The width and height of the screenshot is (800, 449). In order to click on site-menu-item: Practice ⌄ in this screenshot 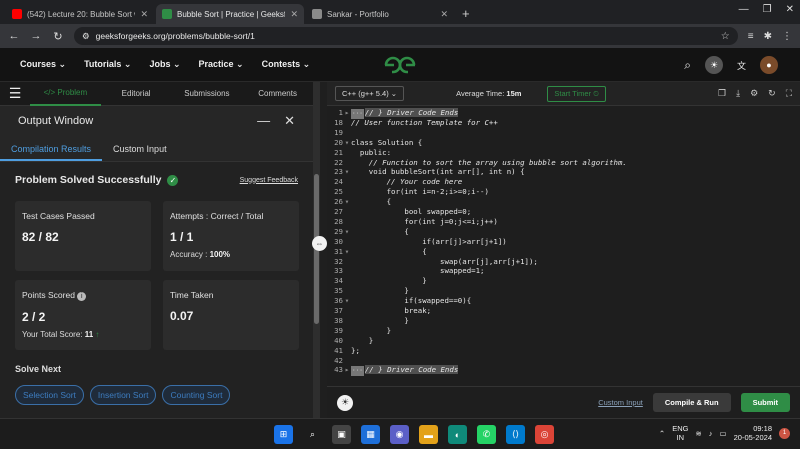, I will do `click(221, 64)`.